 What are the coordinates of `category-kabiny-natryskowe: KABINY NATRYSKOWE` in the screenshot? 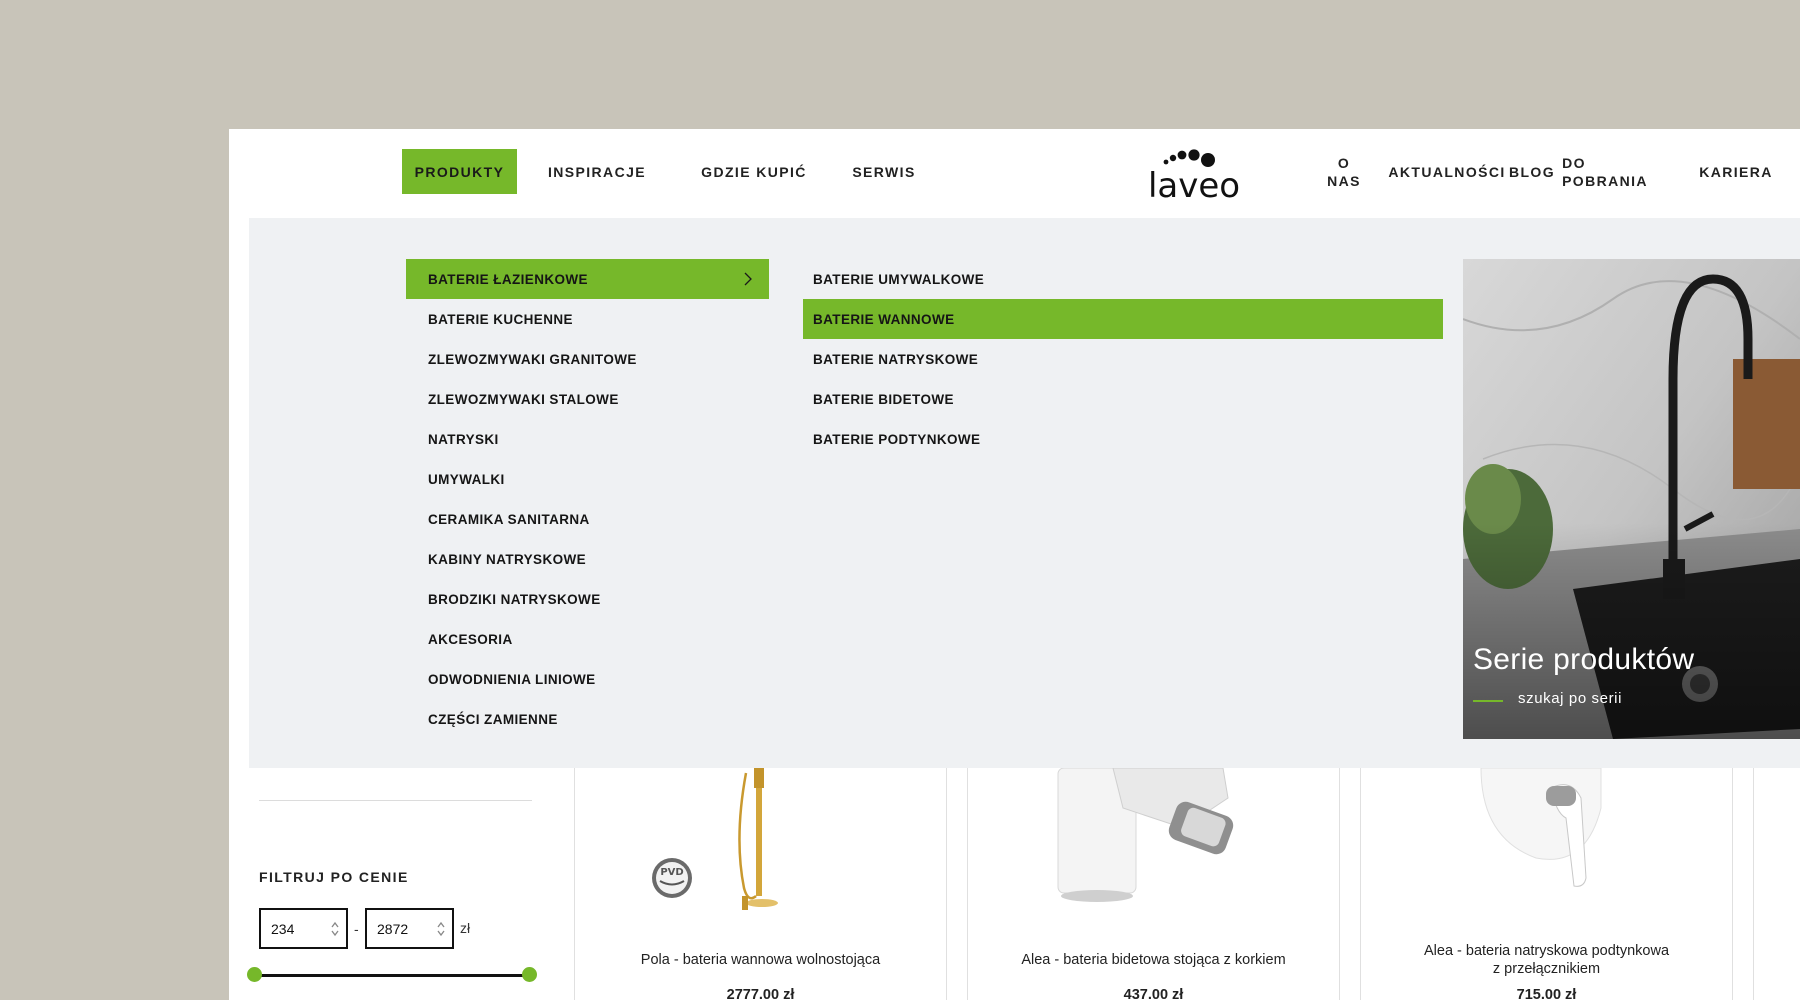 It's located at (496, 559).